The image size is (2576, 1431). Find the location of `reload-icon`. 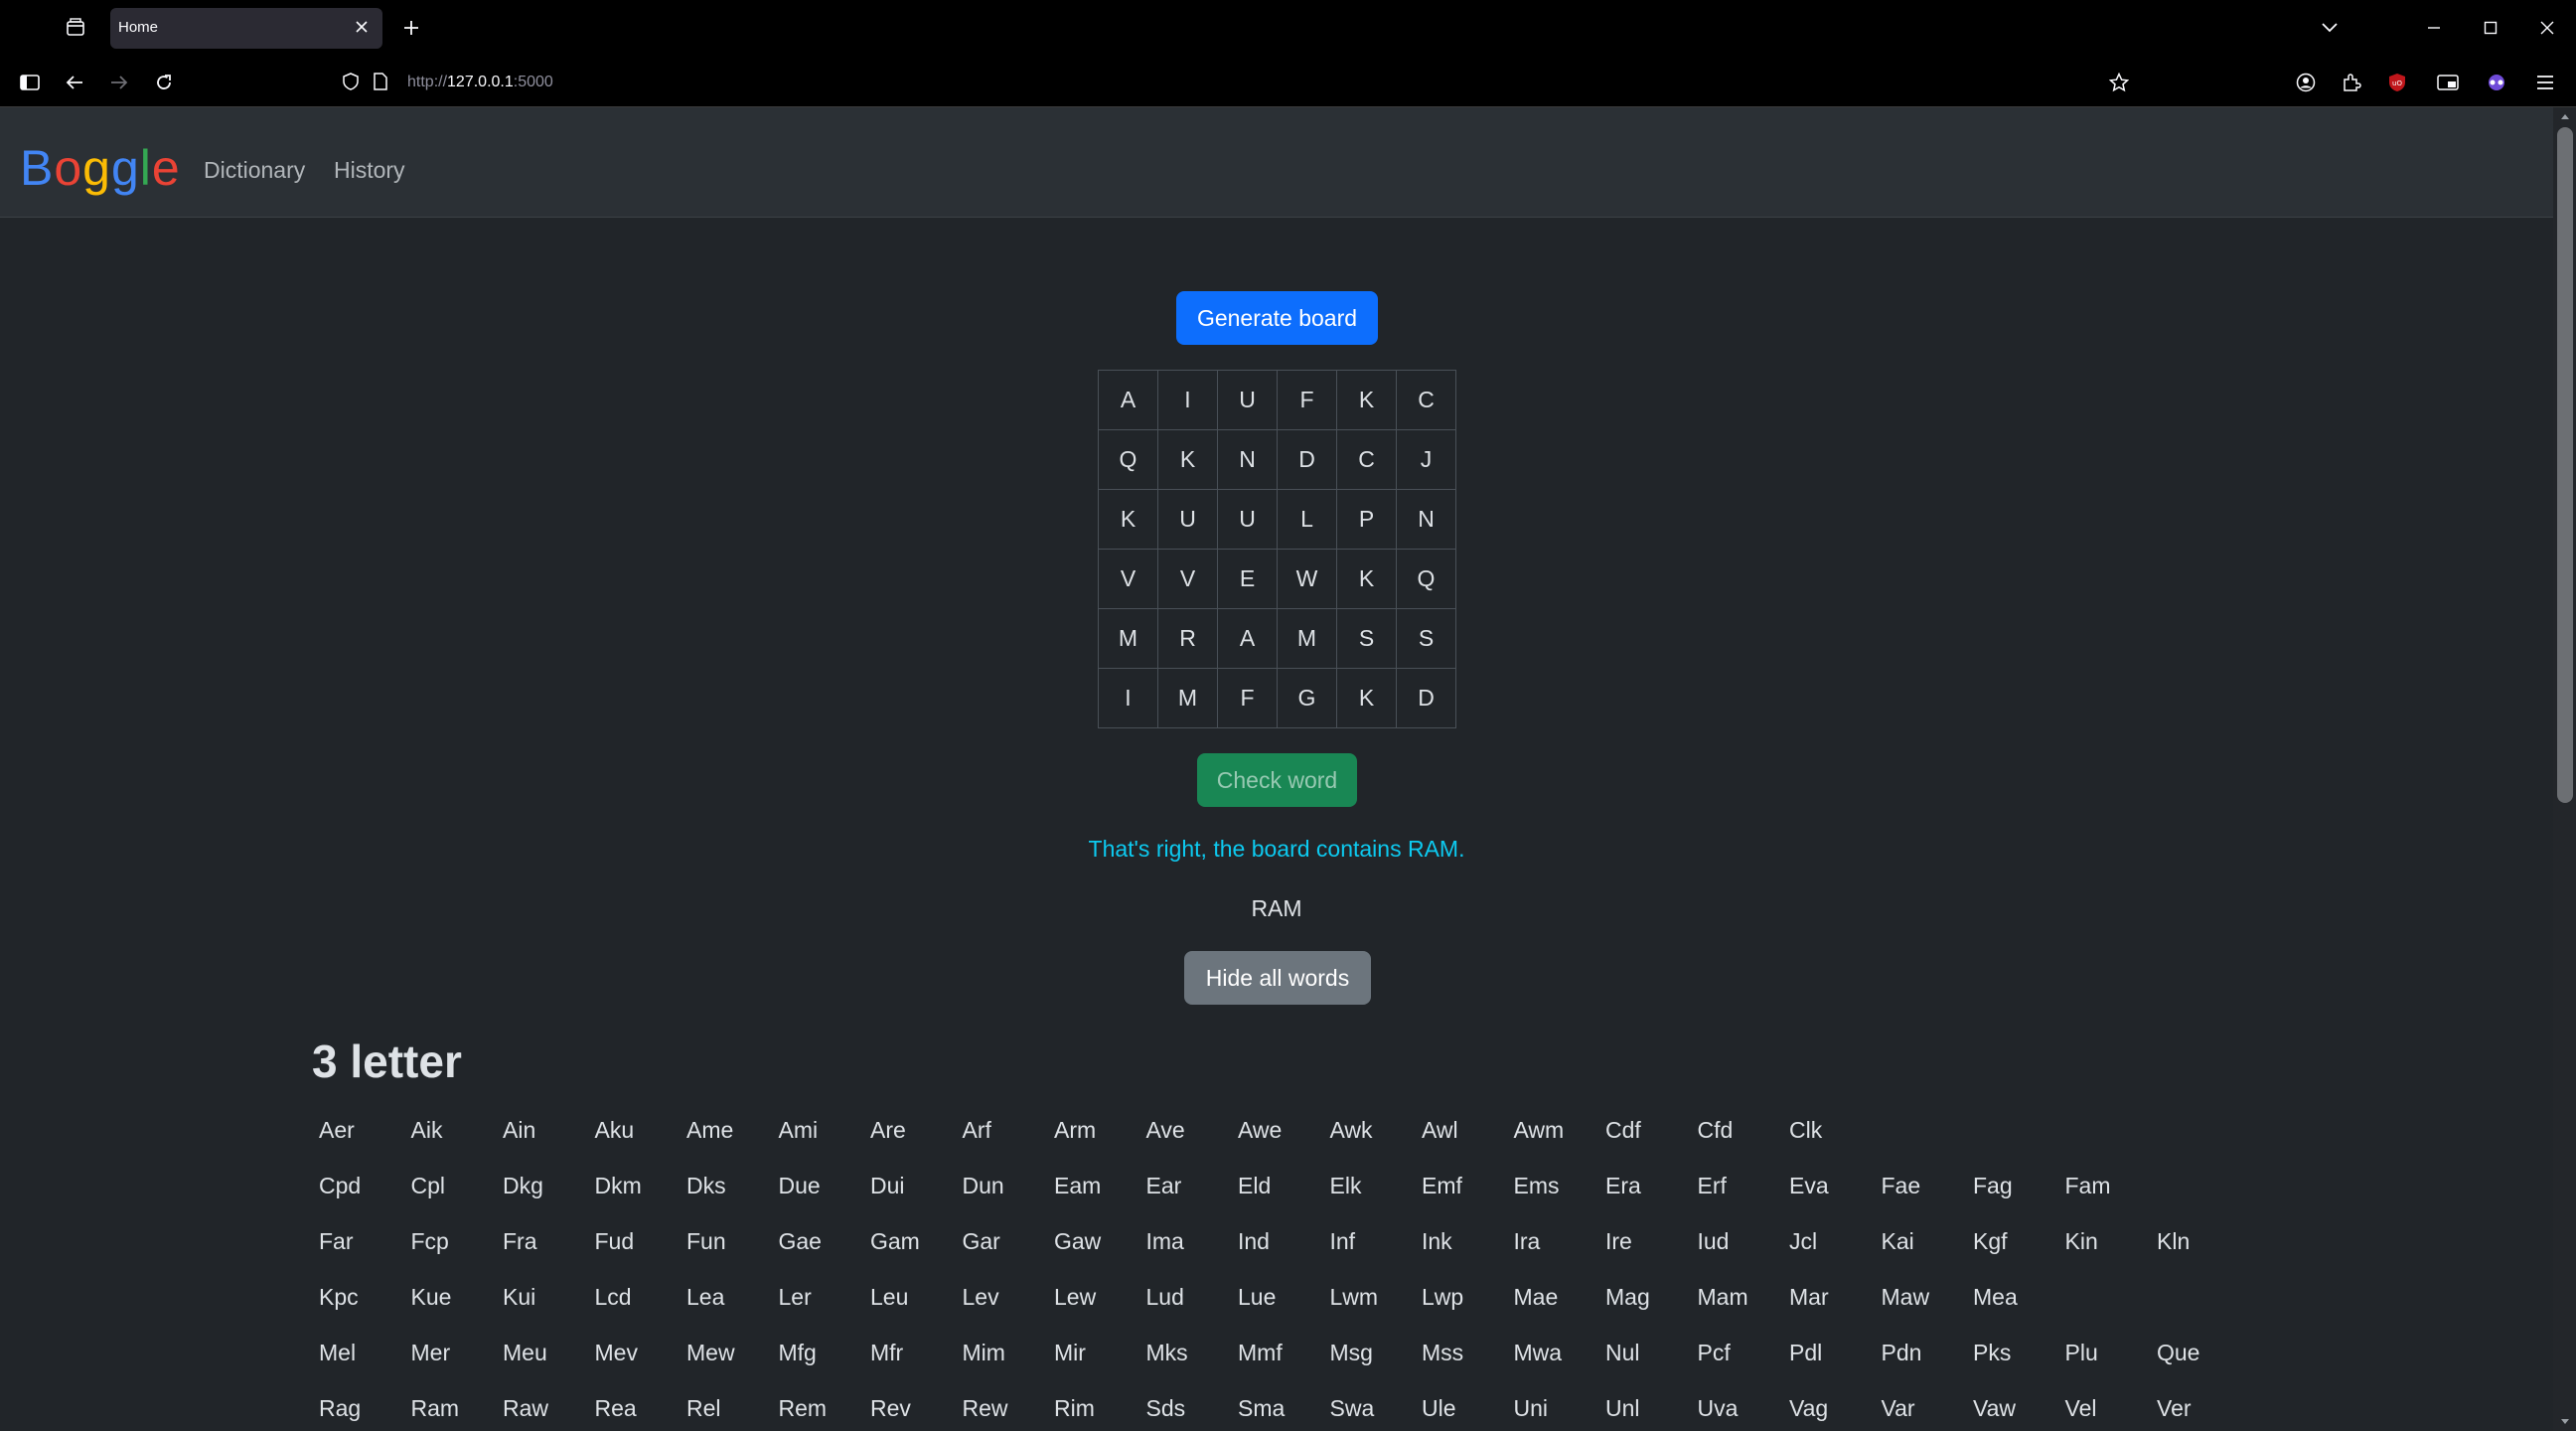

reload-icon is located at coordinates (164, 83).